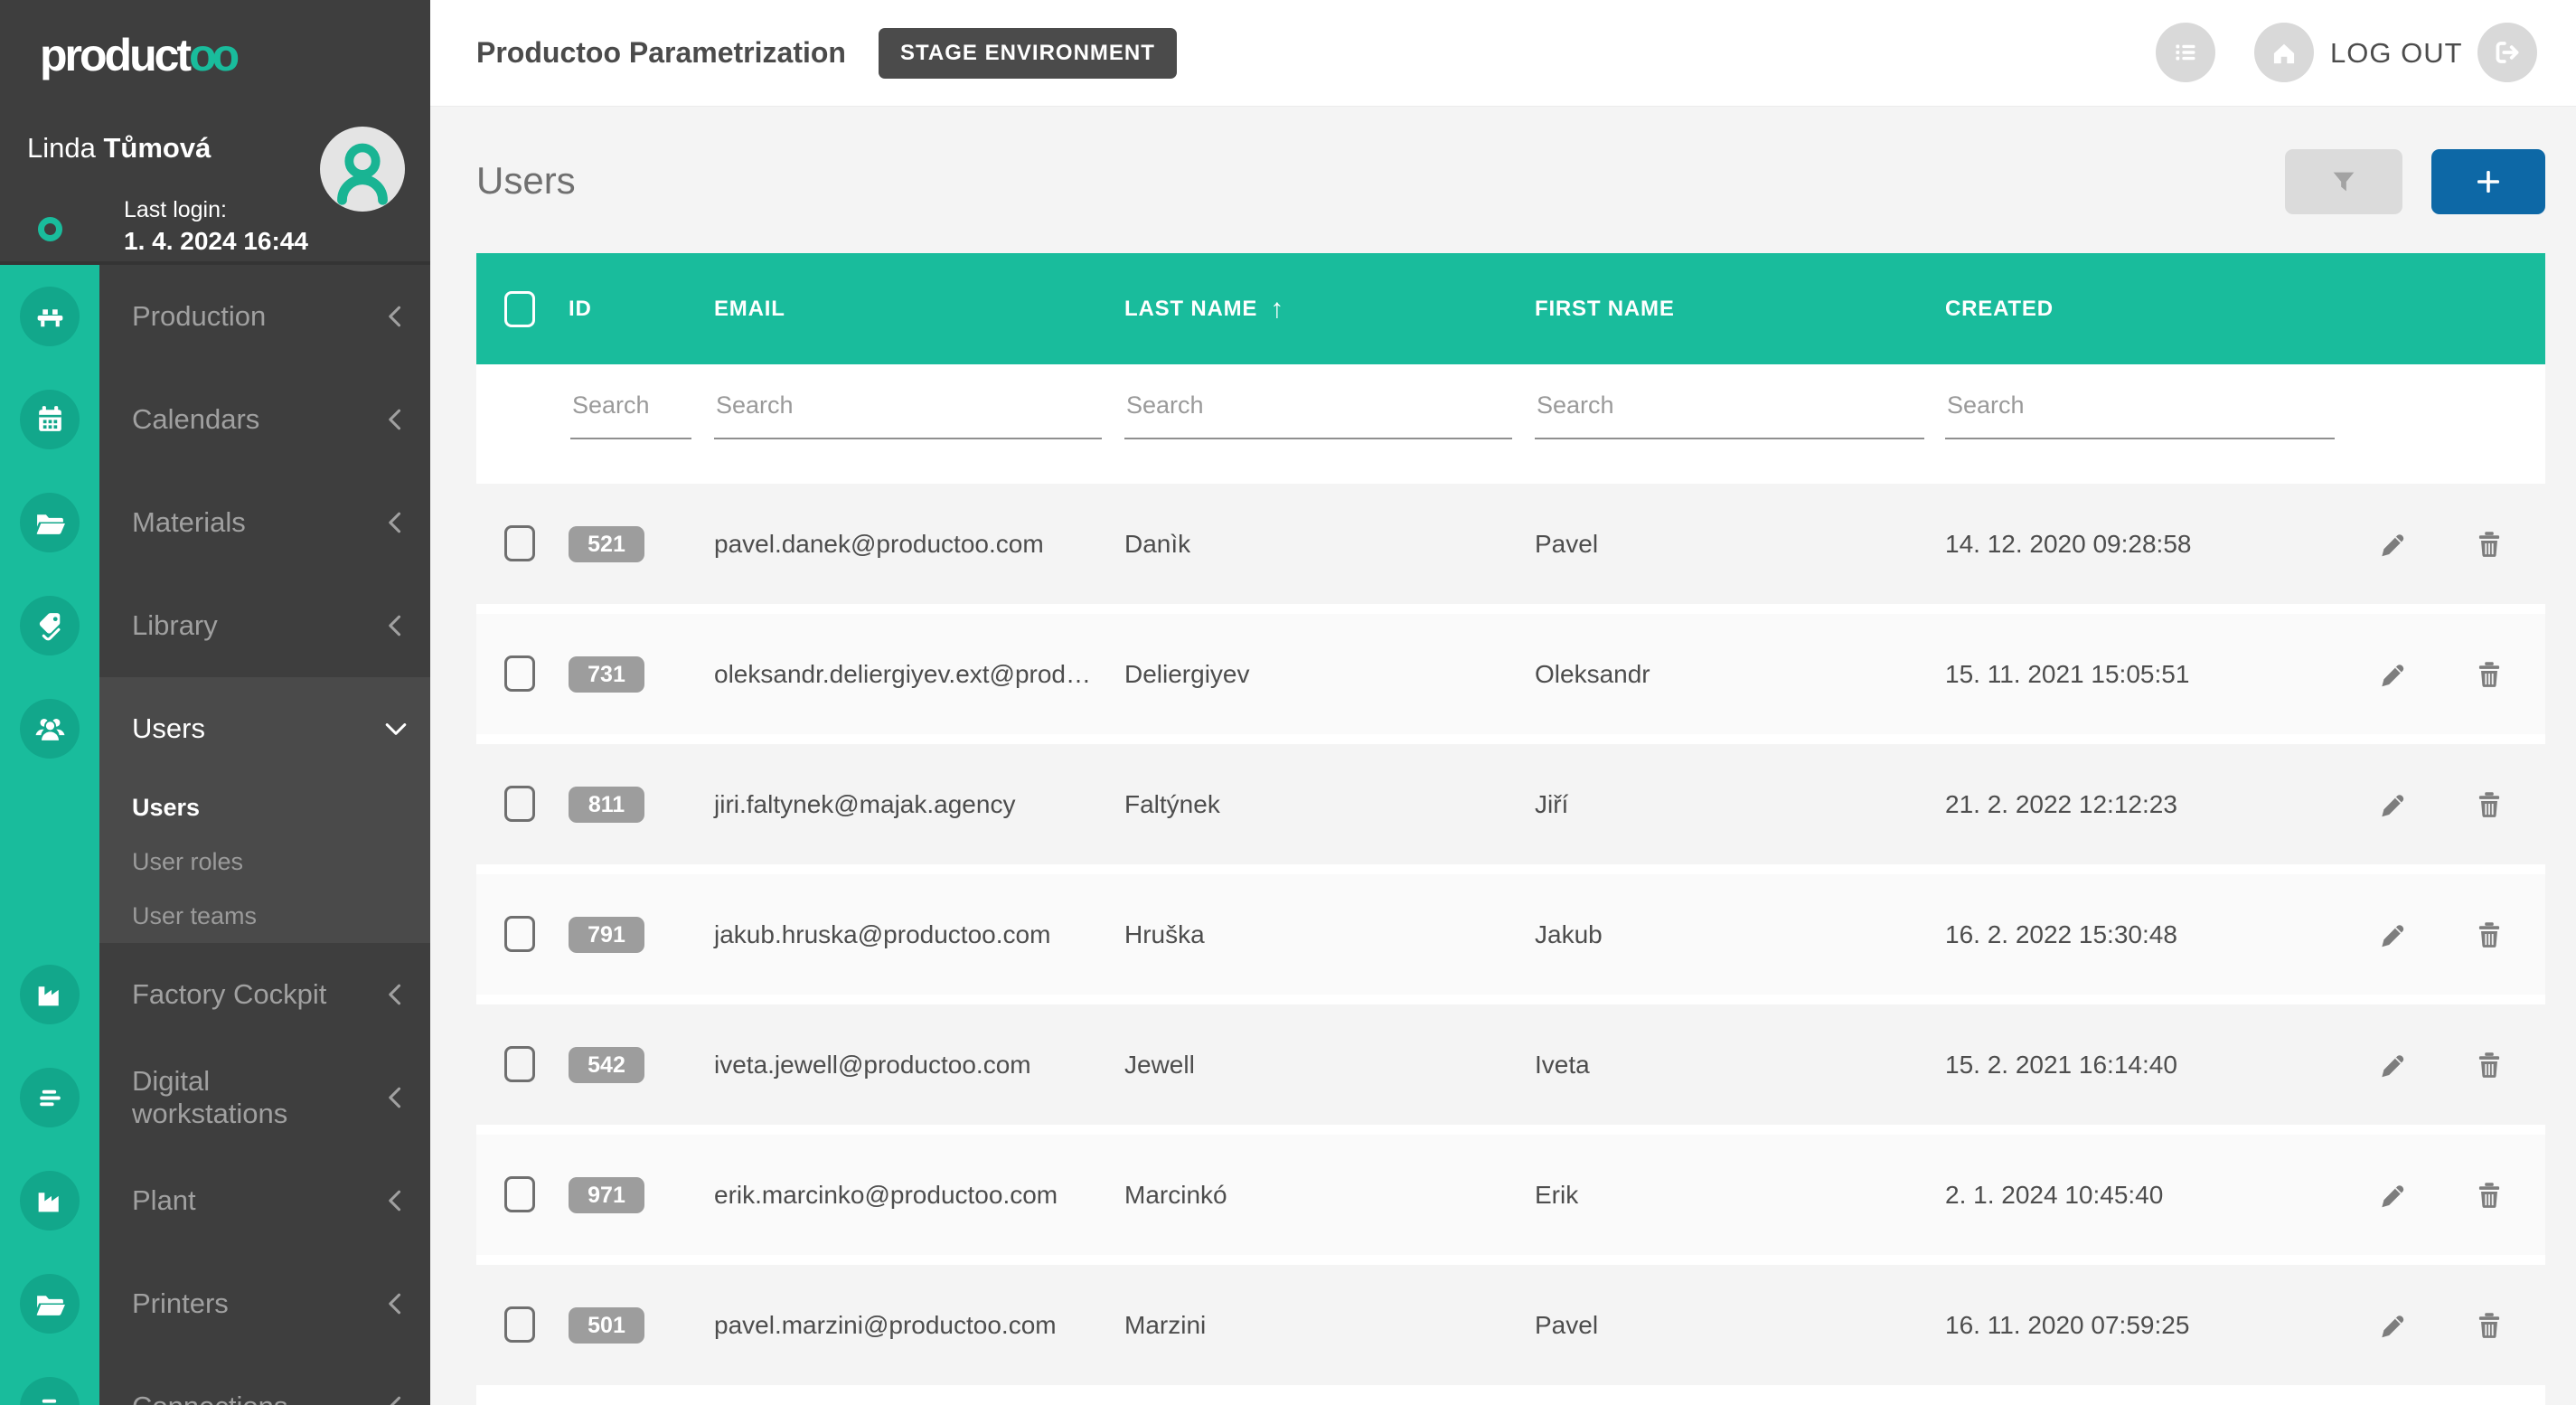 The image size is (2576, 1405). I want to click on row-id-badge: 811, so click(606, 805).